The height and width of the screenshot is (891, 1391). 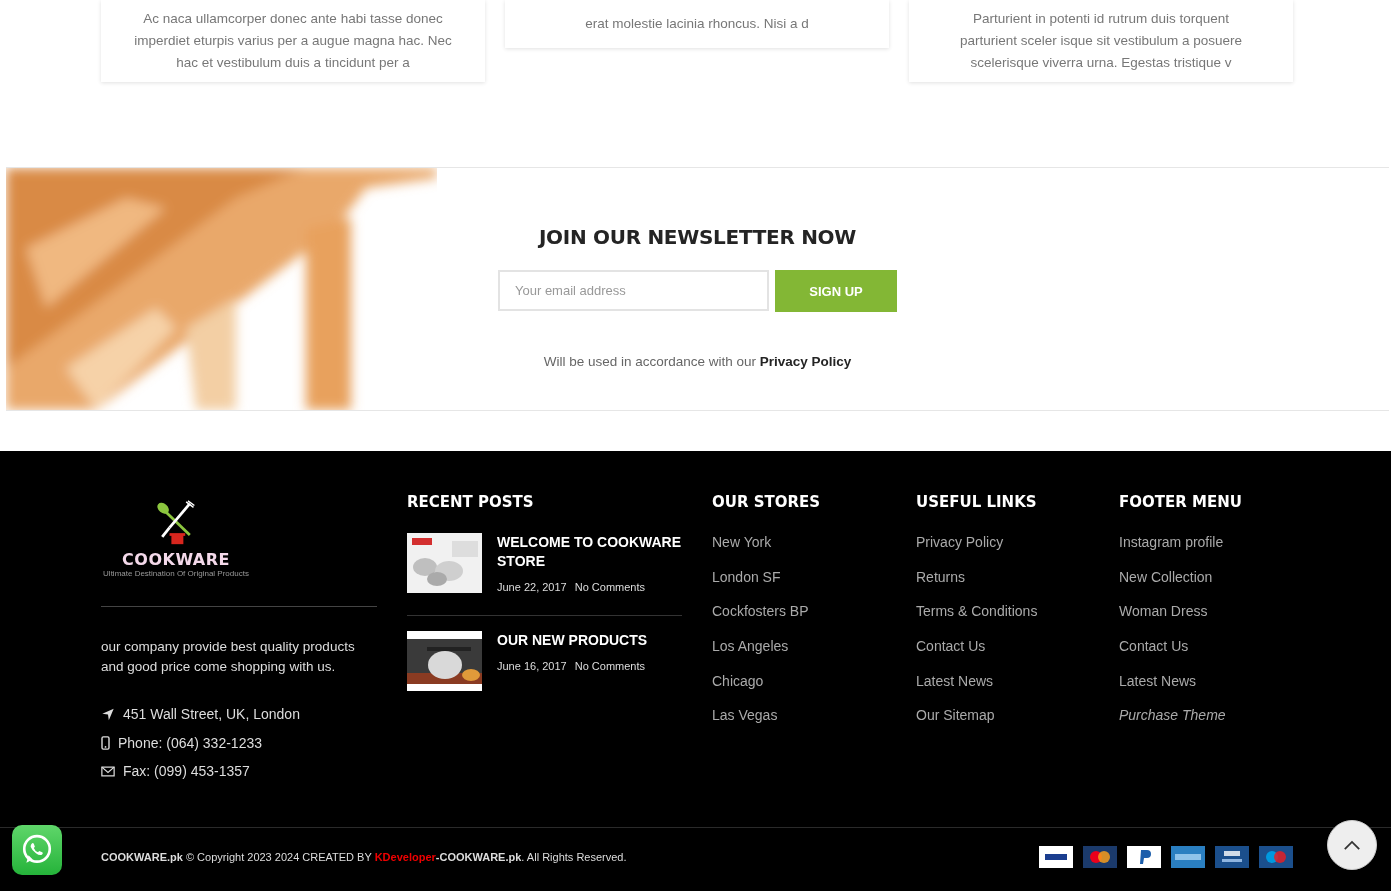 I want to click on post-date: June 22, 2017, so click(x=532, y=587).